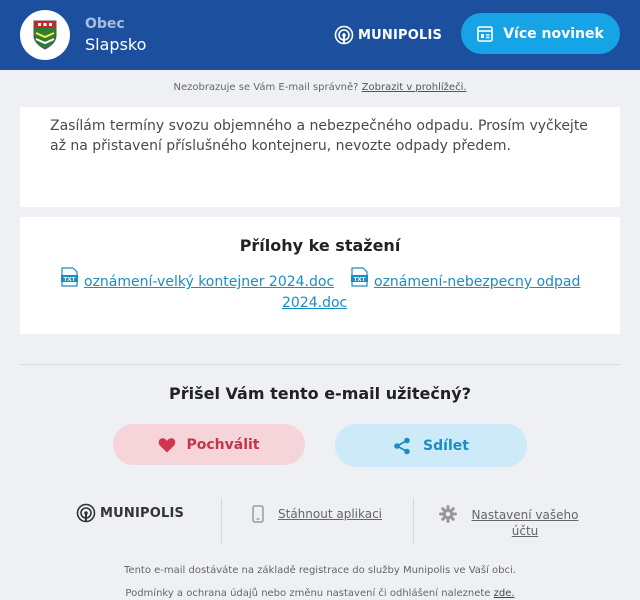 The image size is (640, 600). Describe the element at coordinates (414, 87) in the screenshot. I see `view-in-browser-link: Zobrazit v prohlížeči.` at that location.